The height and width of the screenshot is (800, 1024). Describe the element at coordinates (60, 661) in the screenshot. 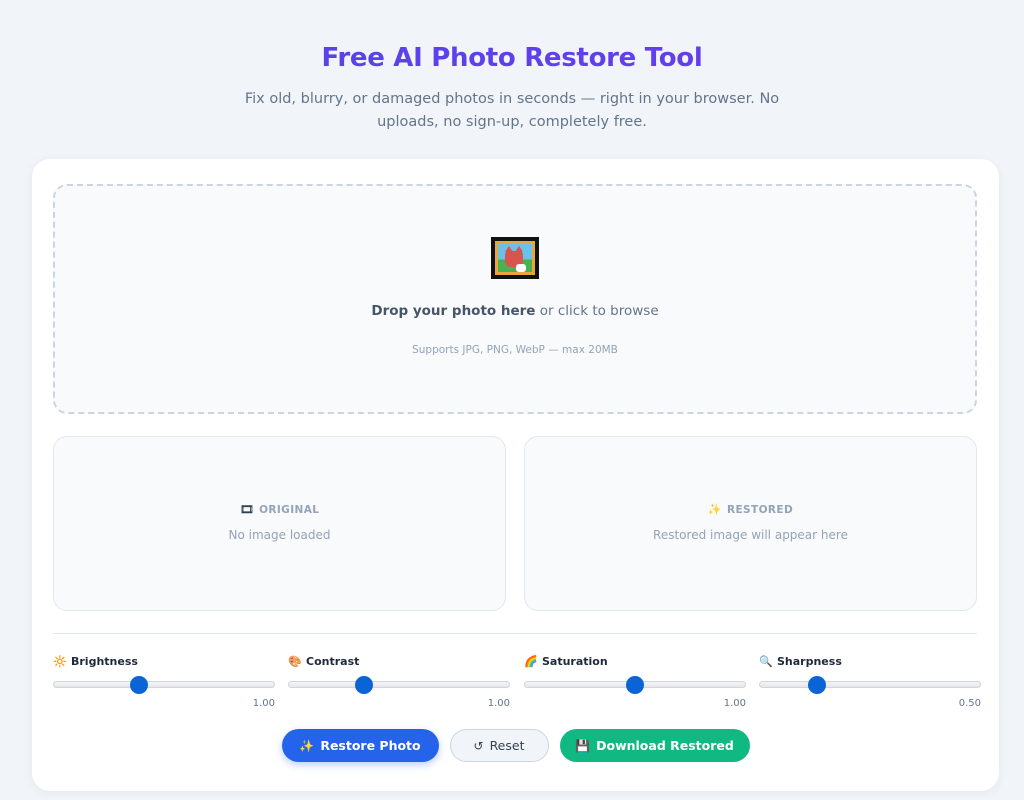

I see `sun-icon: 🔆` at that location.